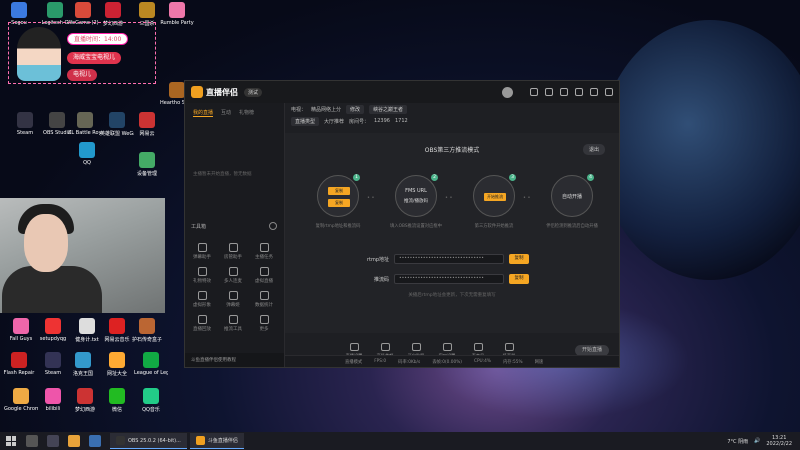  I want to click on chrome-icon, so click(74, 441).